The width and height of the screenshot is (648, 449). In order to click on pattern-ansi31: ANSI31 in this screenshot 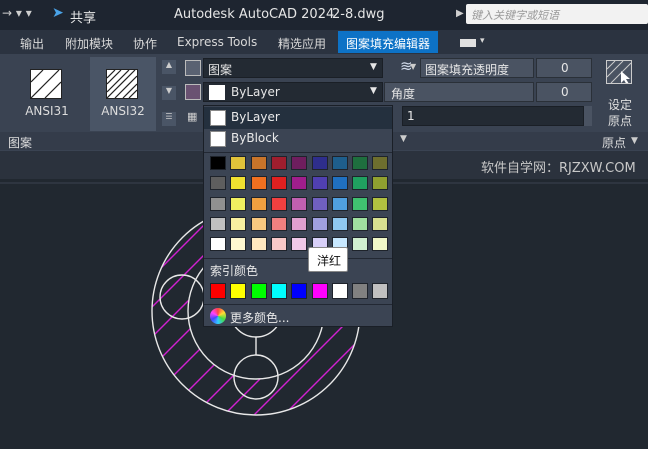, I will do `click(47, 94)`.